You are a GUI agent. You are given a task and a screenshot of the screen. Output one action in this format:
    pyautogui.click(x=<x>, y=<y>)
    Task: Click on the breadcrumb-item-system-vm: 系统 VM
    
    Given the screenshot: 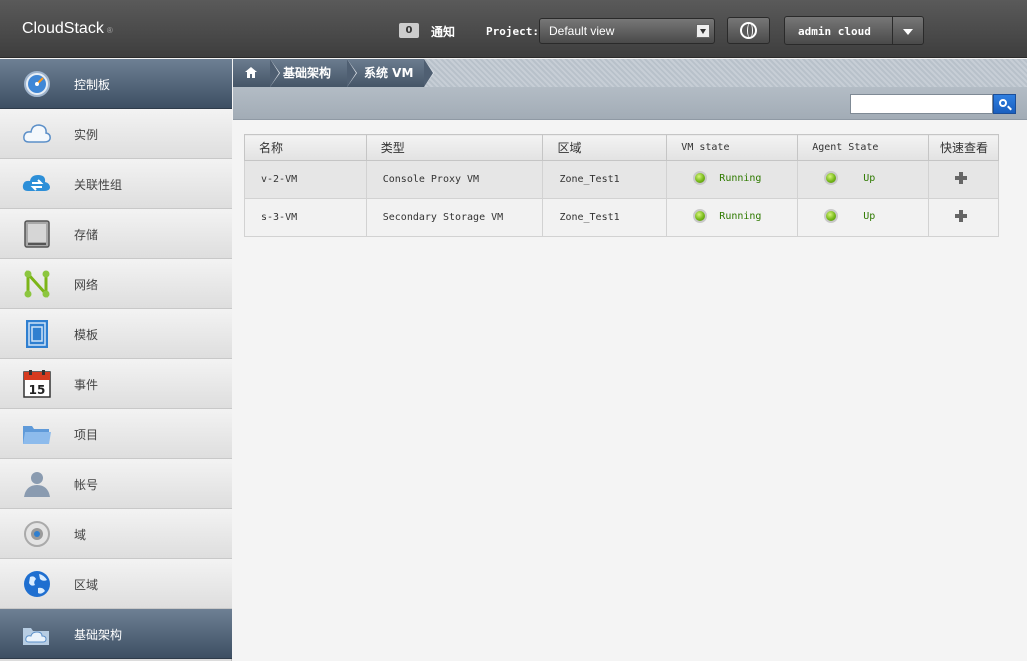 What is the action you would take?
    pyautogui.click(x=390, y=73)
    